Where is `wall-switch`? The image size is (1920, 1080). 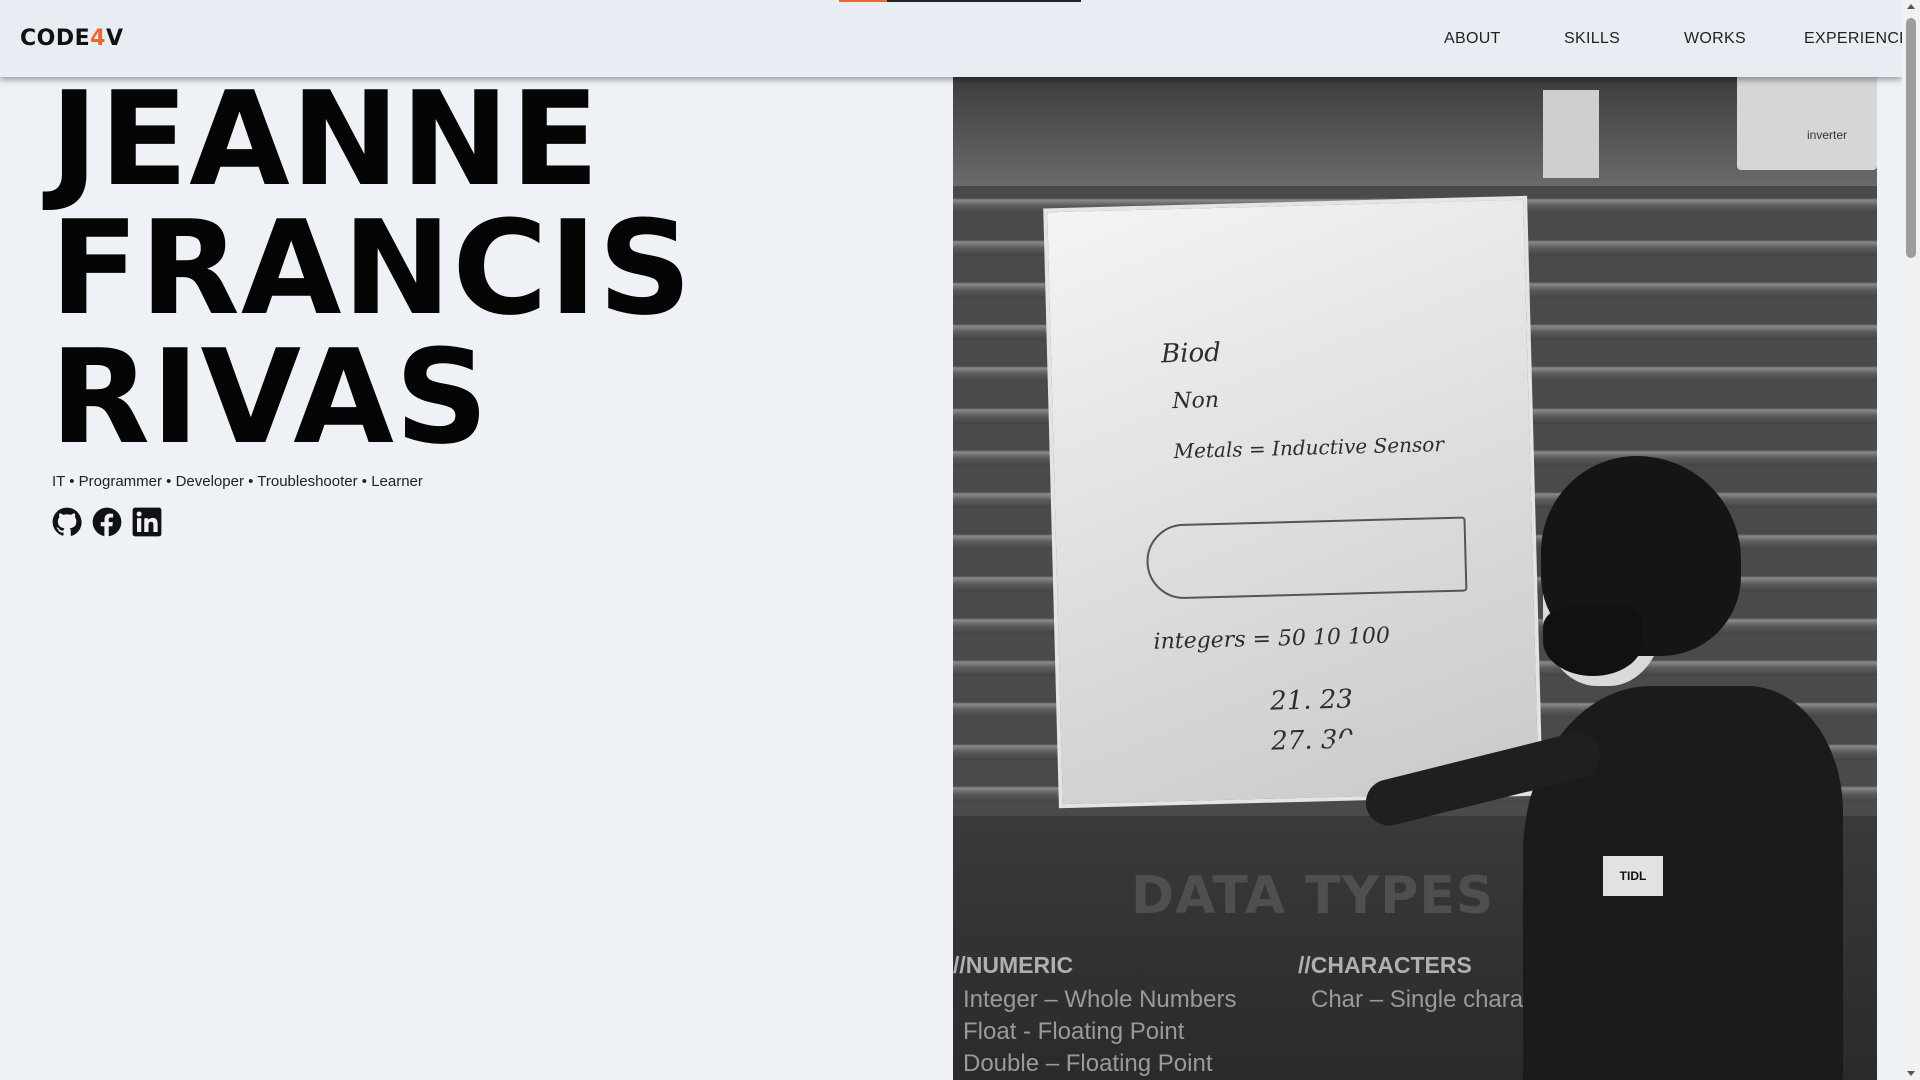
wall-switch is located at coordinates (1571, 134).